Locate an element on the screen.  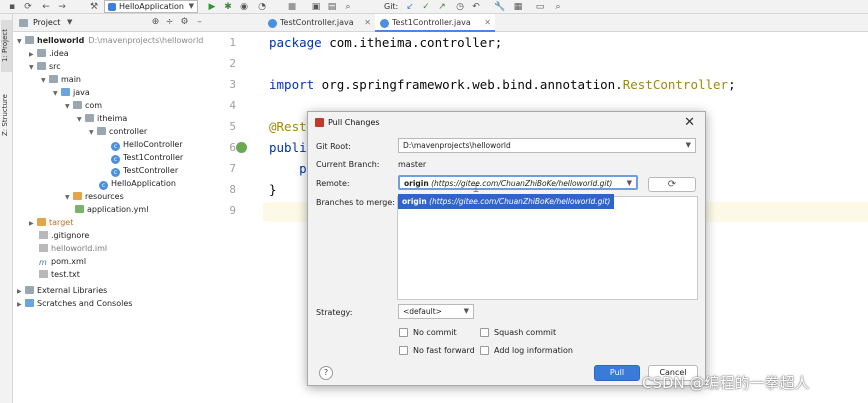
tree-item-com: ▼ com is located at coordinates (83, 105).